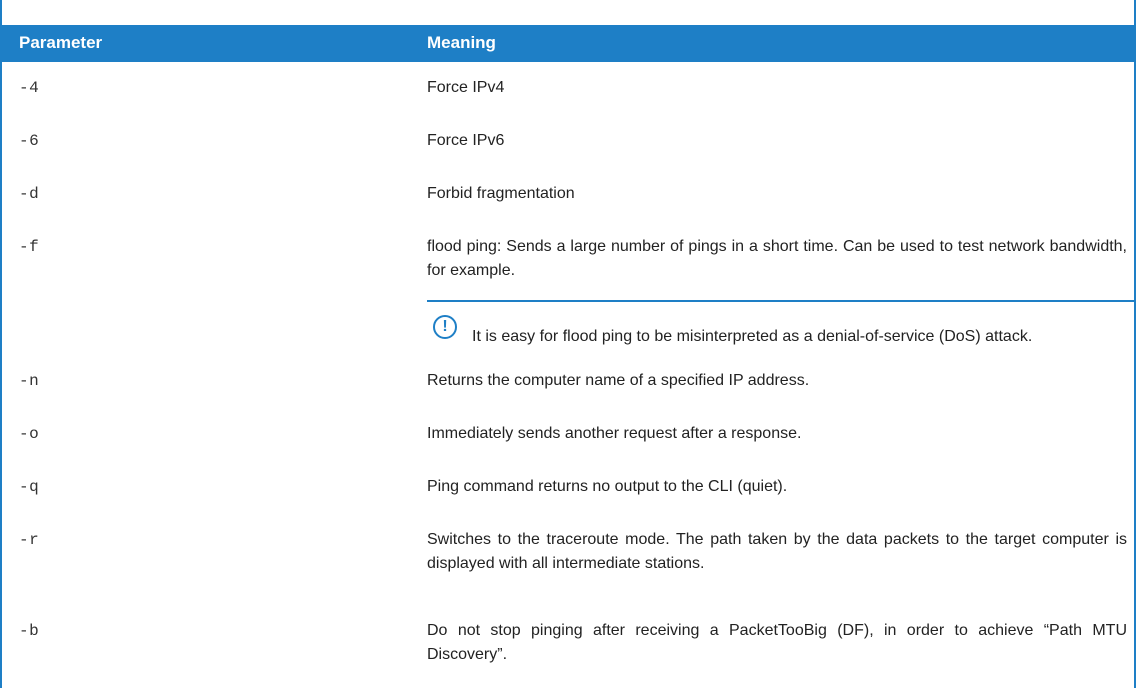 This screenshot has height=688, width=1136. I want to click on param-cell: -4, so click(29, 88).